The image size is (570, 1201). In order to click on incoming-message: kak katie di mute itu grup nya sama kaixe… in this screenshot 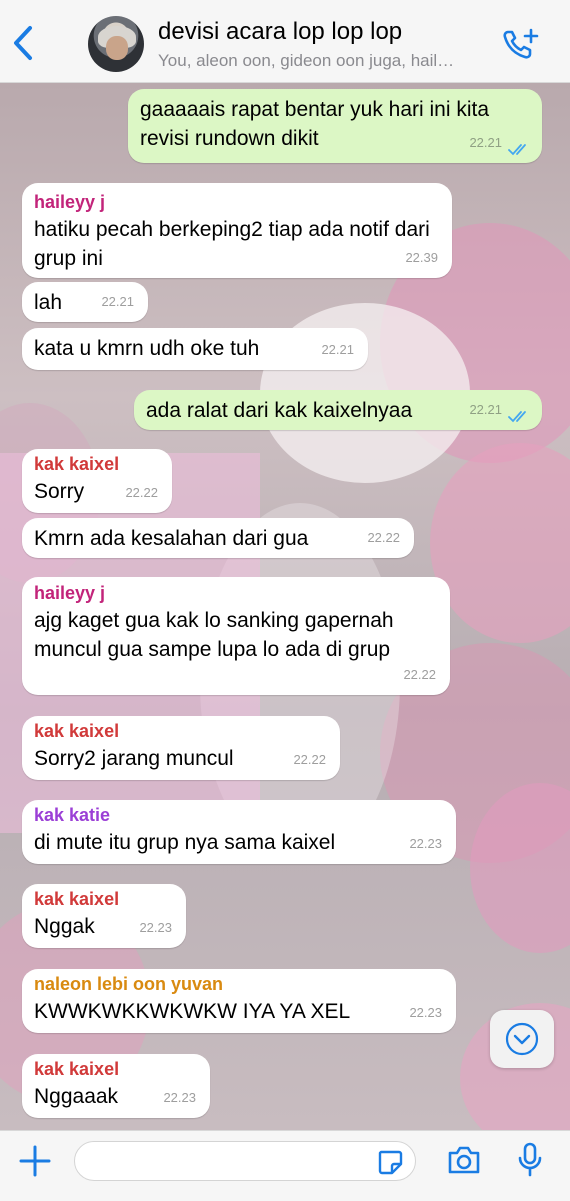, I will do `click(239, 832)`.